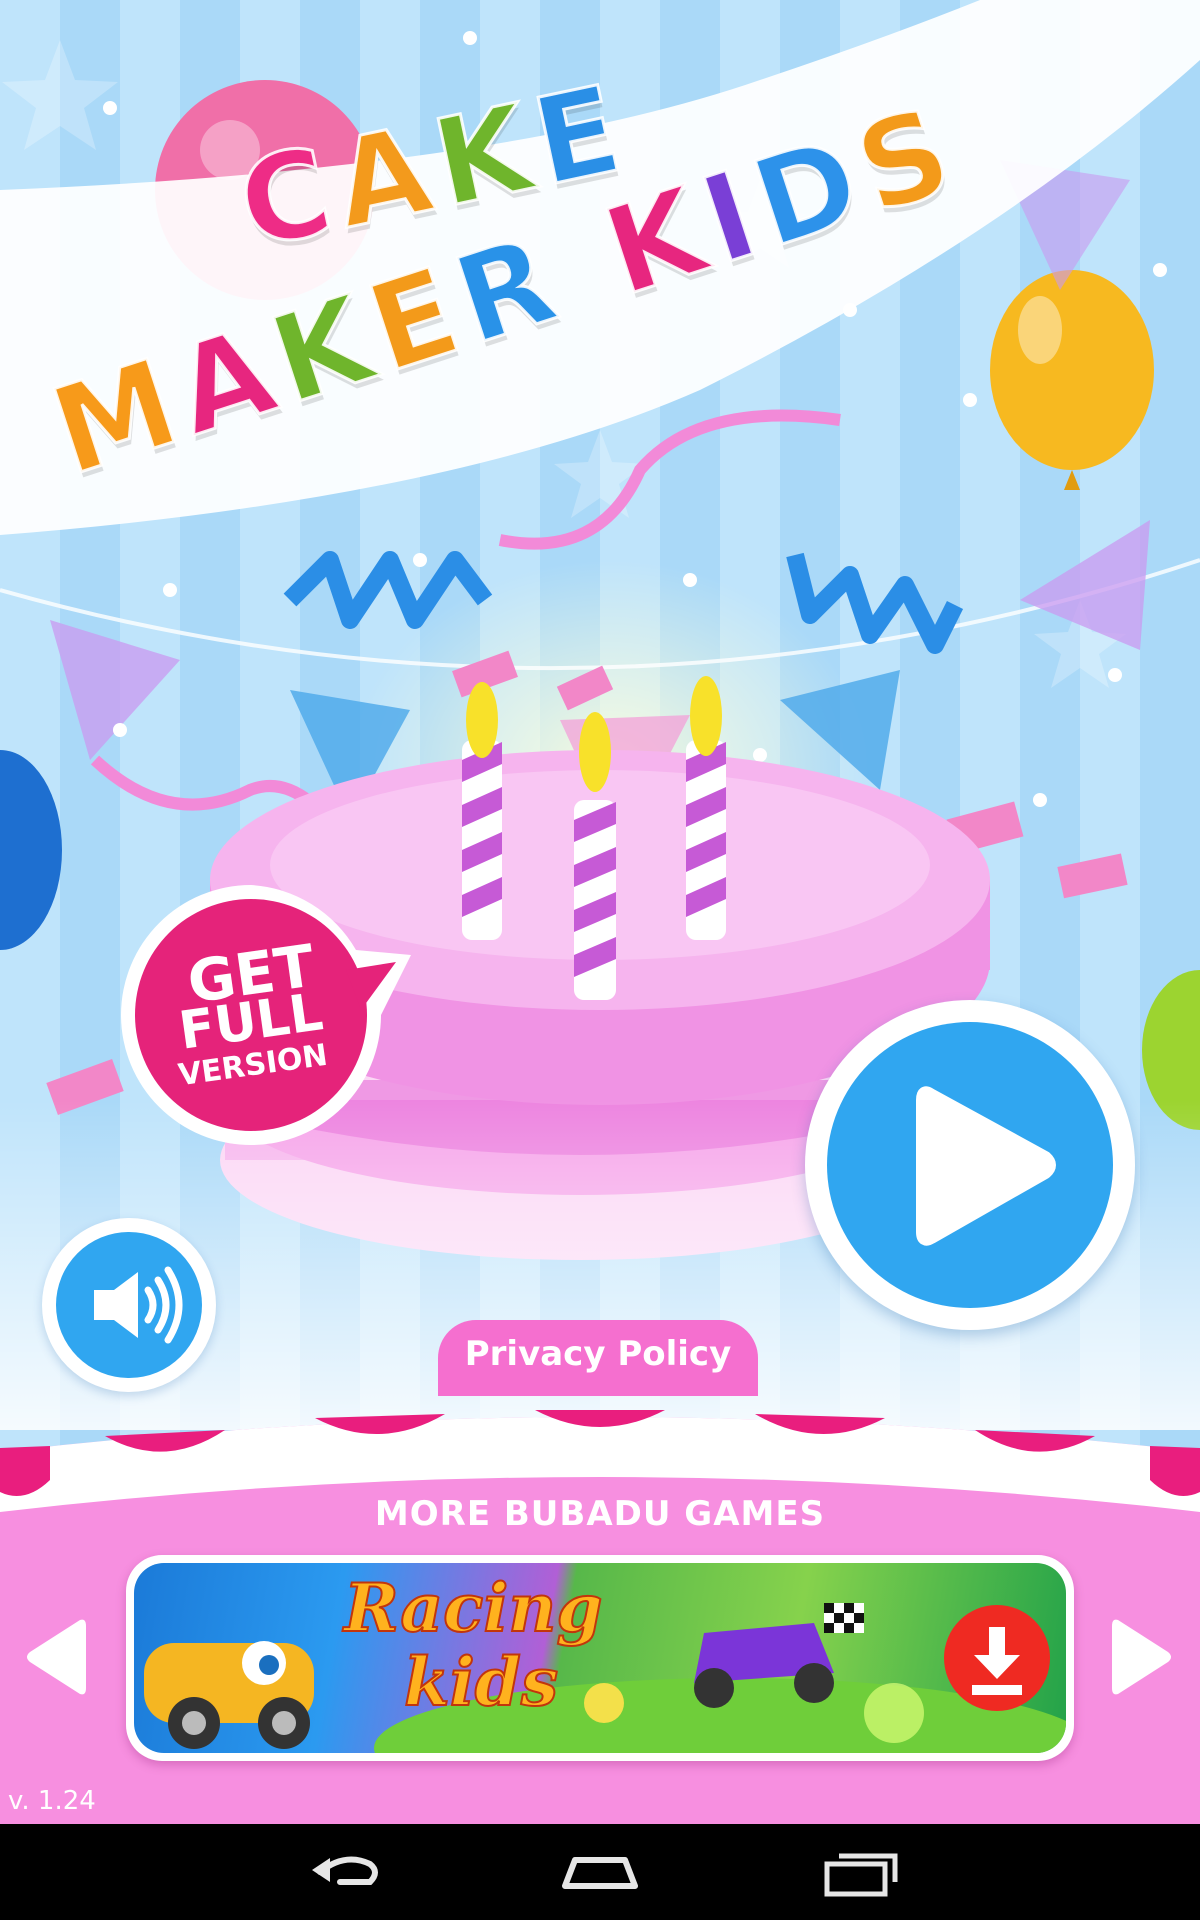  I want to click on get-full-version-button: GET FULL VERSION, so click(261, 1015).